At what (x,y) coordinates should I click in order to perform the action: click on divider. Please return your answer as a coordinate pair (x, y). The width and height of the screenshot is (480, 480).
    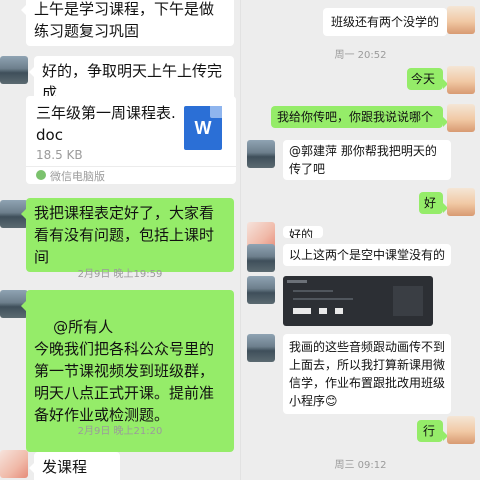
    Looking at the image, I should click on (131, 166).